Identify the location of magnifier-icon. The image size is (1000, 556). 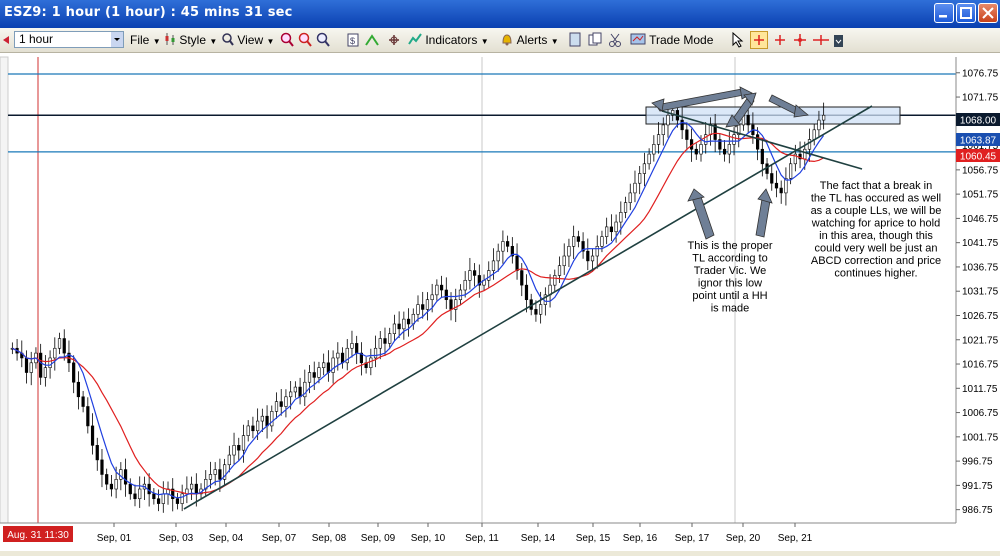
(228, 39).